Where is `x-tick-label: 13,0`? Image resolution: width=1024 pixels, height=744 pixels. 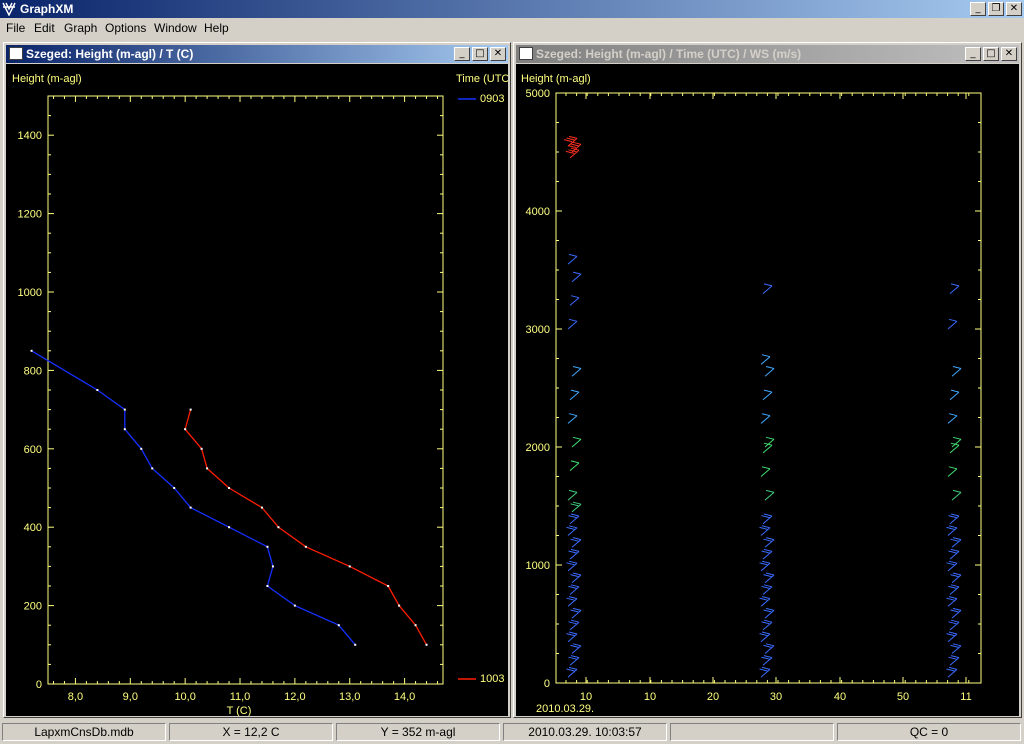
x-tick-label: 13,0 is located at coordinates (349, 697).